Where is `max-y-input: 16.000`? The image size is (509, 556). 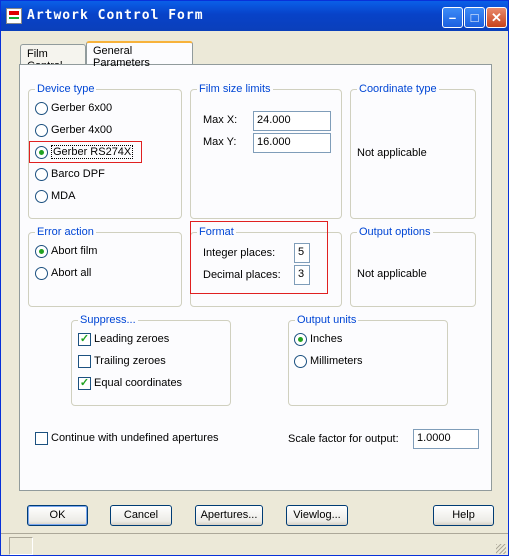 max-y-input: 16.000 is located at coordinates (292, 143).